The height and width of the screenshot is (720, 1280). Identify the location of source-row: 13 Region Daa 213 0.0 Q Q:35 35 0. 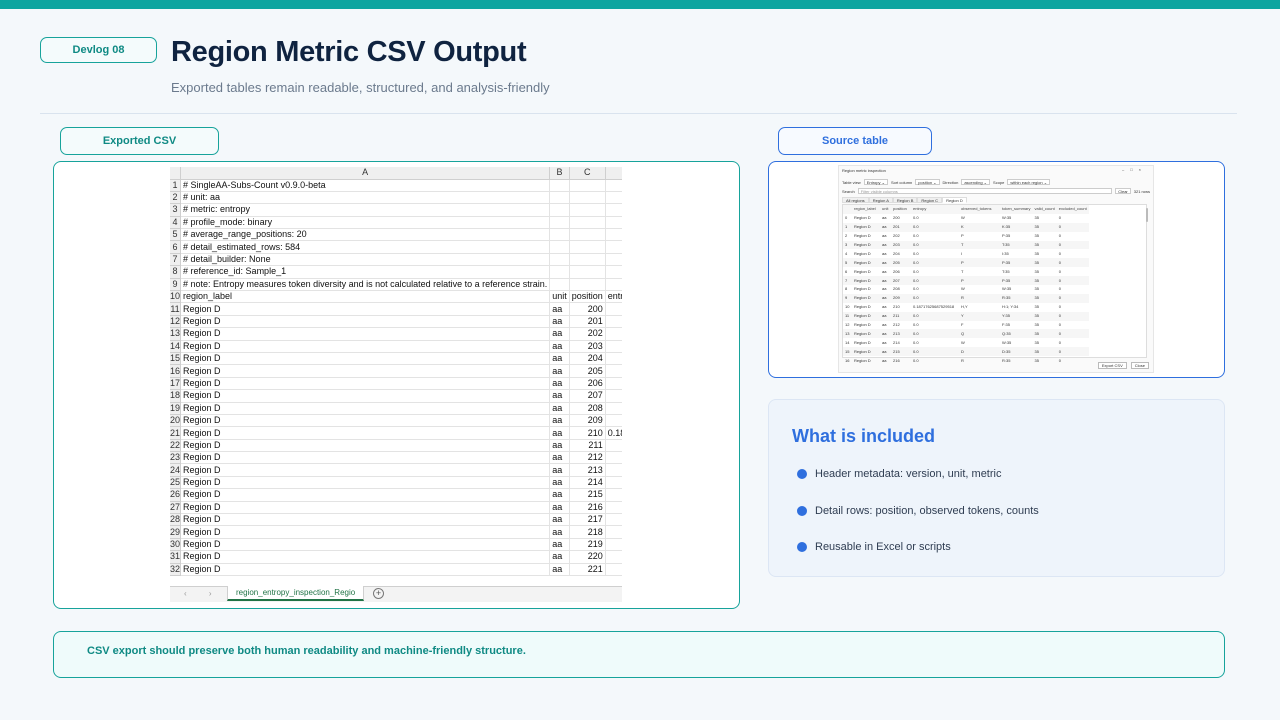
(966, 334).